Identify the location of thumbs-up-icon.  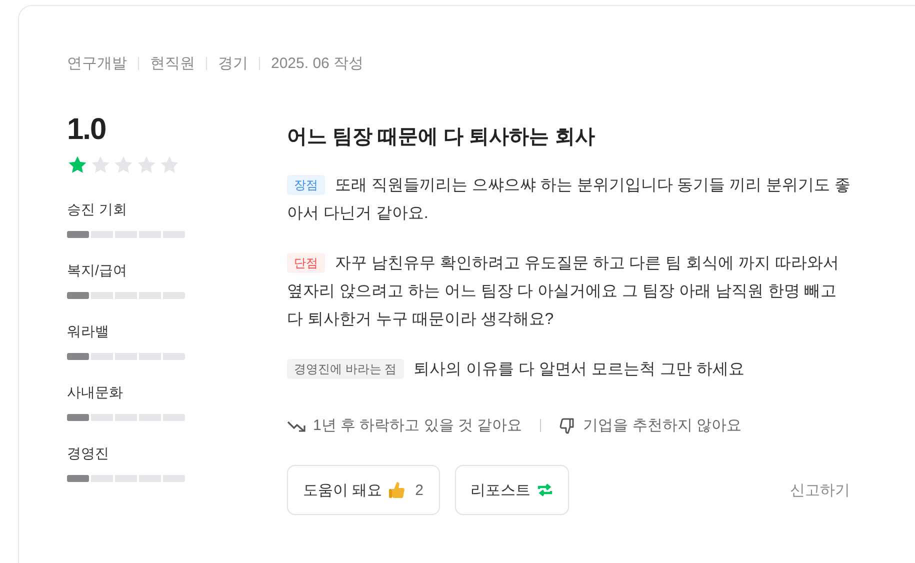
(397, 490).